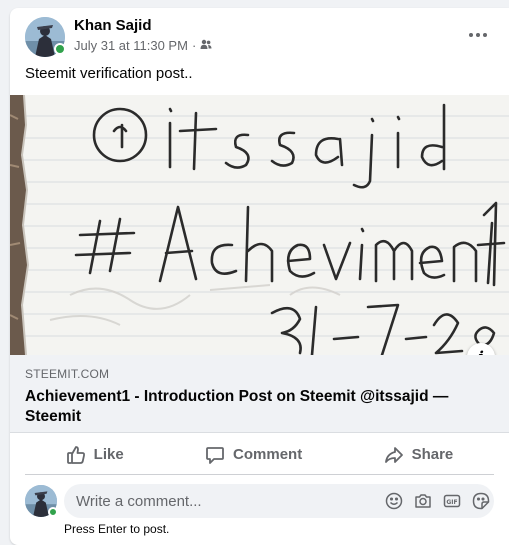 The image size is (509, 545). What do you see at coordinates (206, 45) in the screenshot?
I see `friends-icon` at bounding box center [206, 45].